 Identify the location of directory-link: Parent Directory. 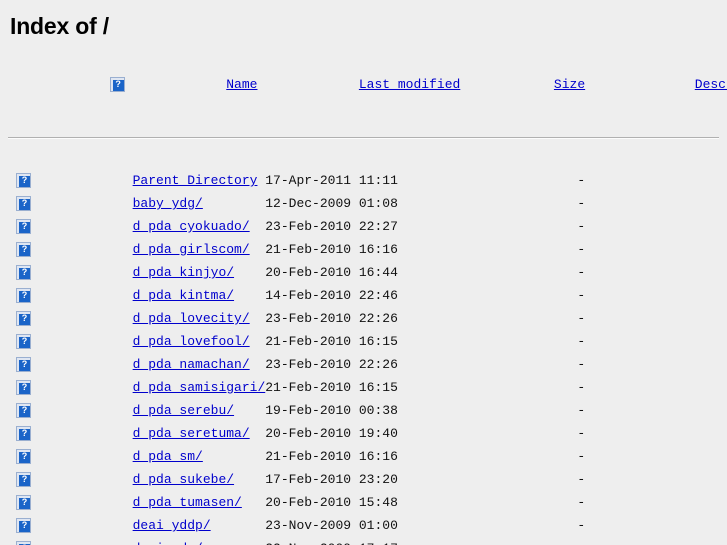
(195, 180).